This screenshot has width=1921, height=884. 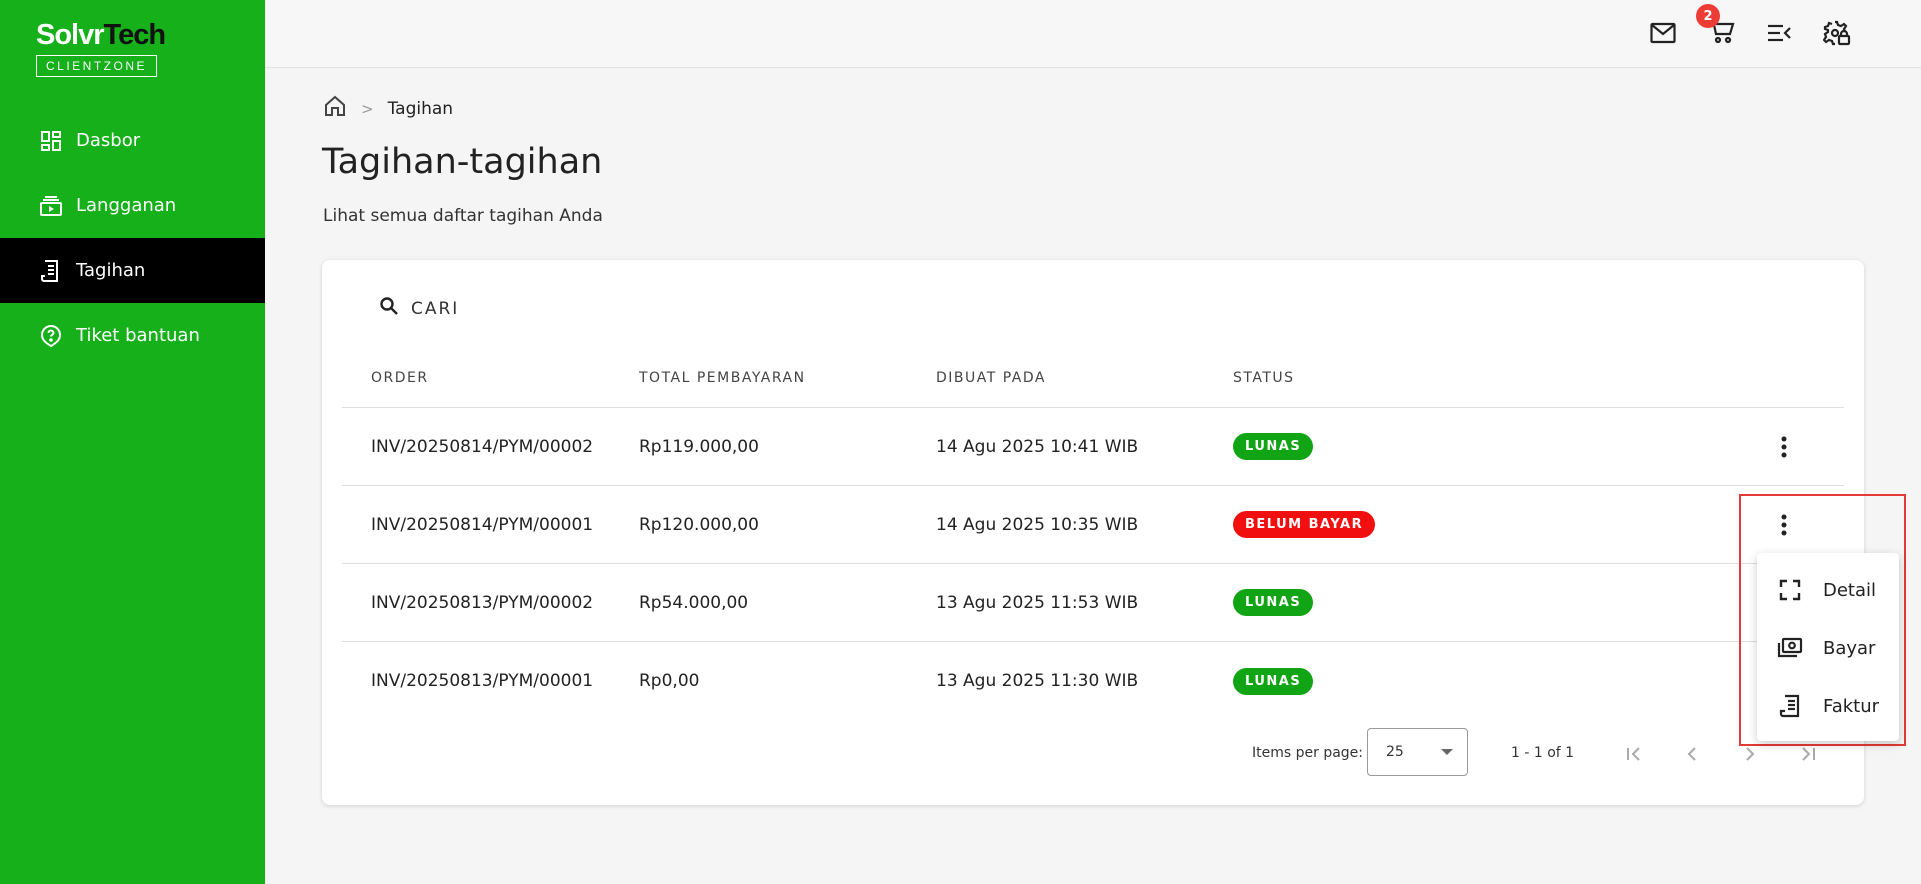 I want to click on search-label: CARI, so click(x=435, y=308).